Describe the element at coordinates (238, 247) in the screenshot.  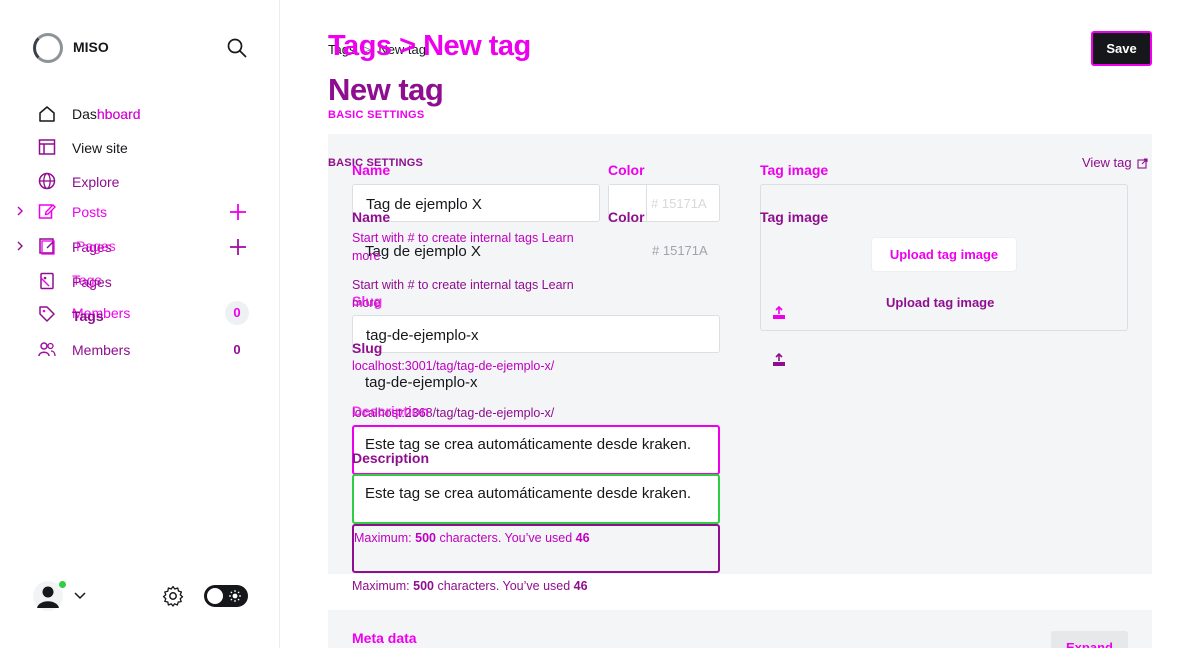
I see `add-page-plus-icon` at that location.